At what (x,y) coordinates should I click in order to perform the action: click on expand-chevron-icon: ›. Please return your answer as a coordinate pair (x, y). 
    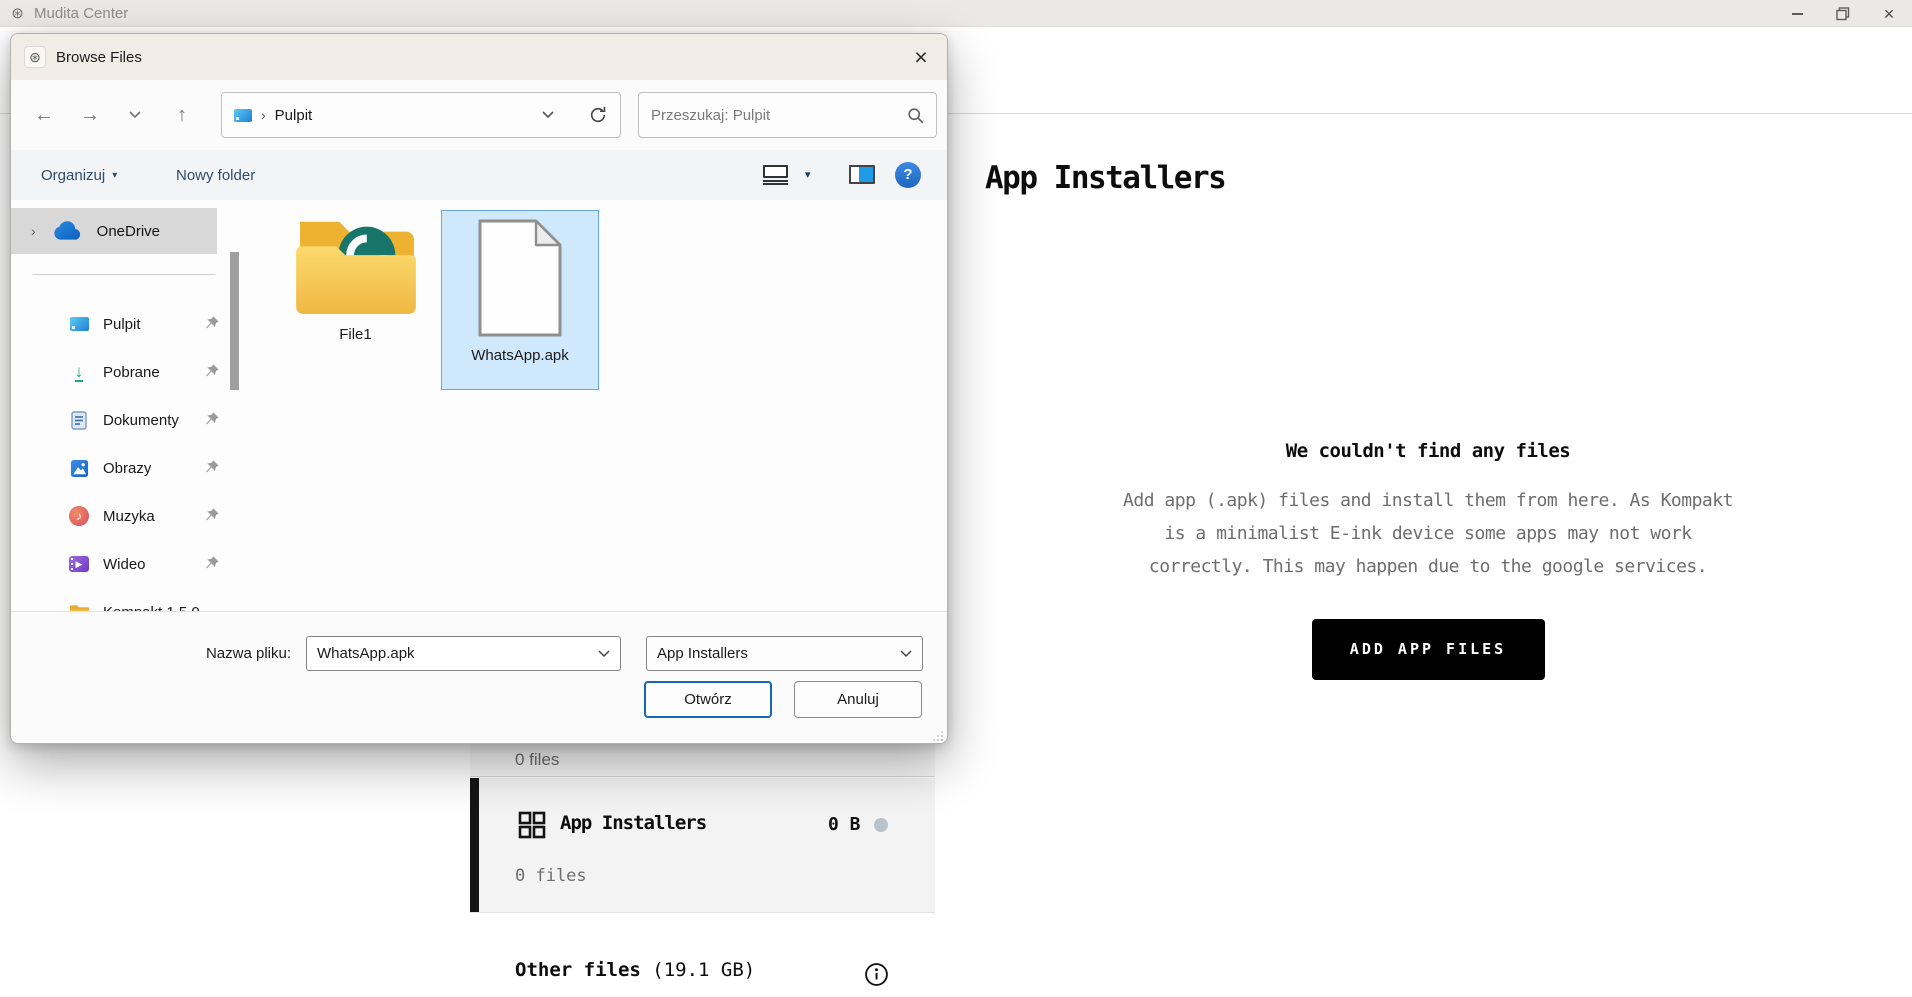
    Looking at the image, I should click on (33, 231).